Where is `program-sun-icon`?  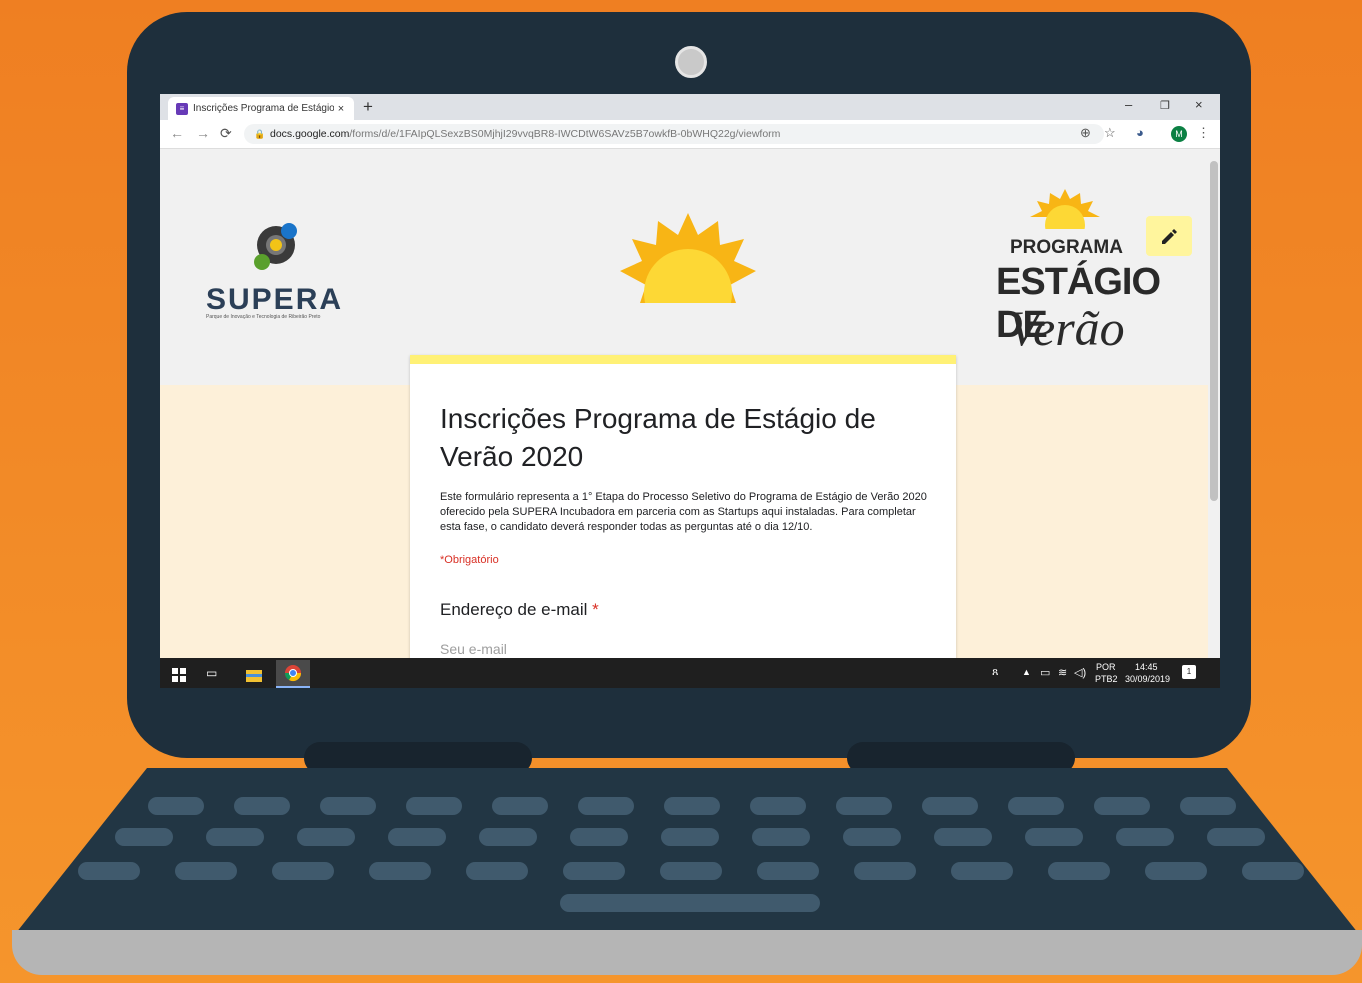
program-sun-icon is located at coordinates (1065, 209).